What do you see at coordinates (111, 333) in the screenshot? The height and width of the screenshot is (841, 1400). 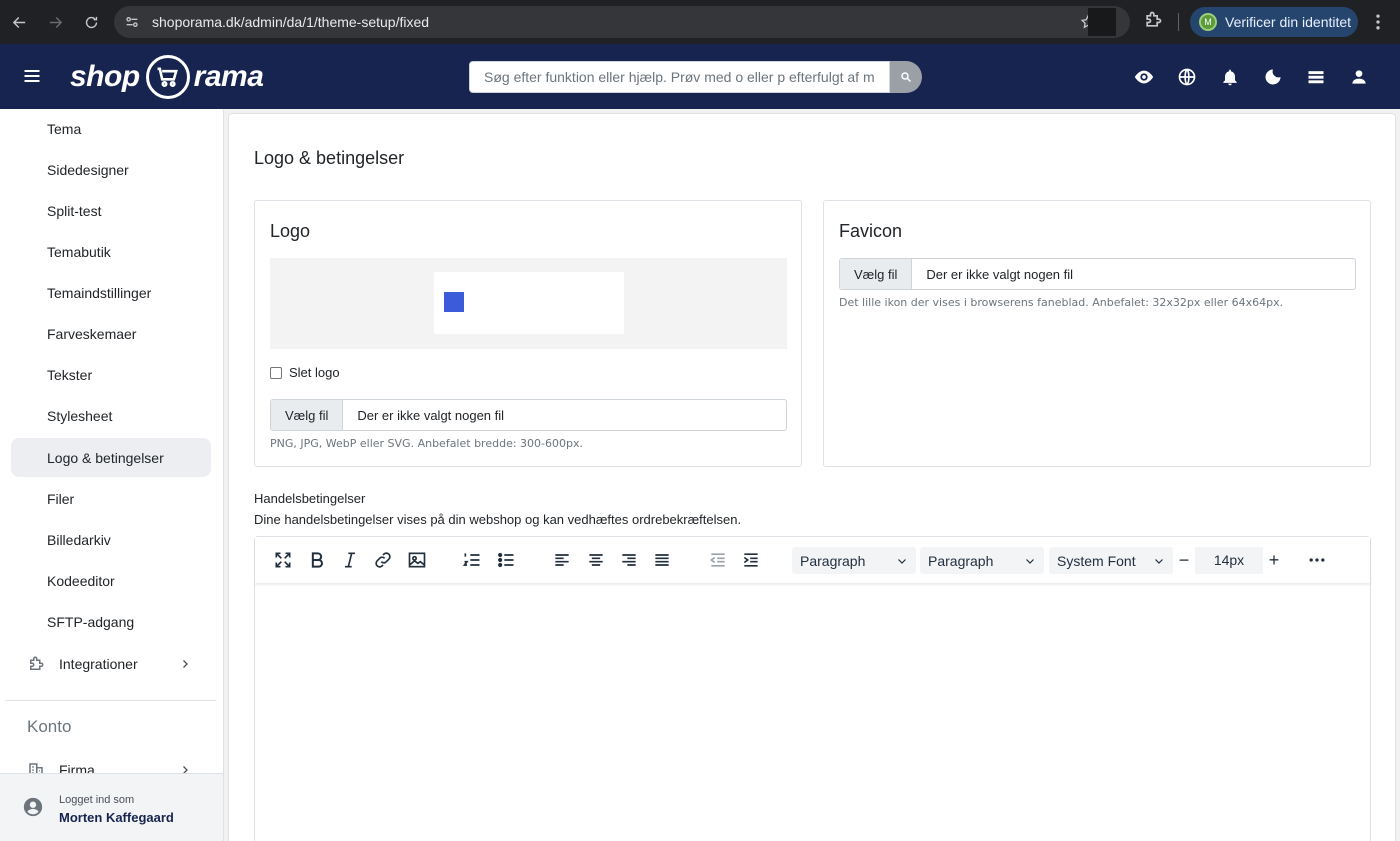 I see `sidebar-item-farveskemaer: Farveskemaer` at bounding box center [111, 333].